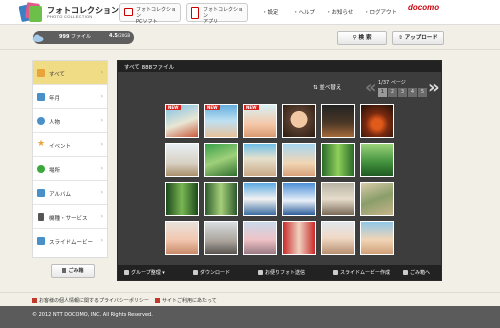  I want to click on sidebar-item-label: イベント, so click(60, 147).